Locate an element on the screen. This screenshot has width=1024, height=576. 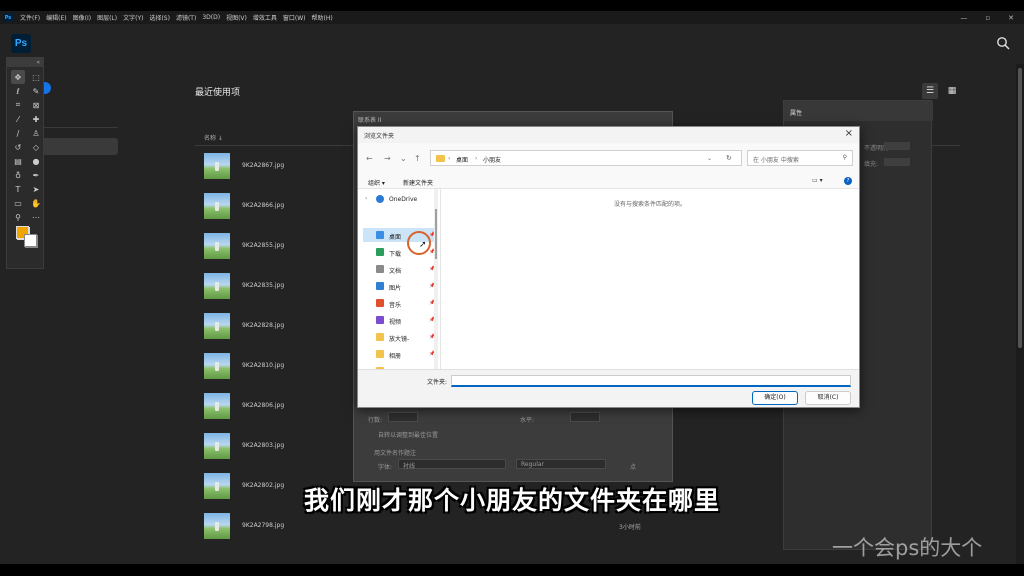
navigation-scrollbar is located at coordinates (436, 279).